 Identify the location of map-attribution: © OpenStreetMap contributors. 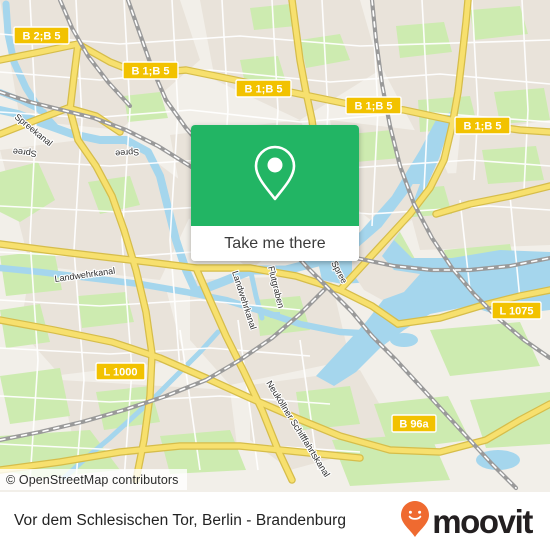
(93, 479).